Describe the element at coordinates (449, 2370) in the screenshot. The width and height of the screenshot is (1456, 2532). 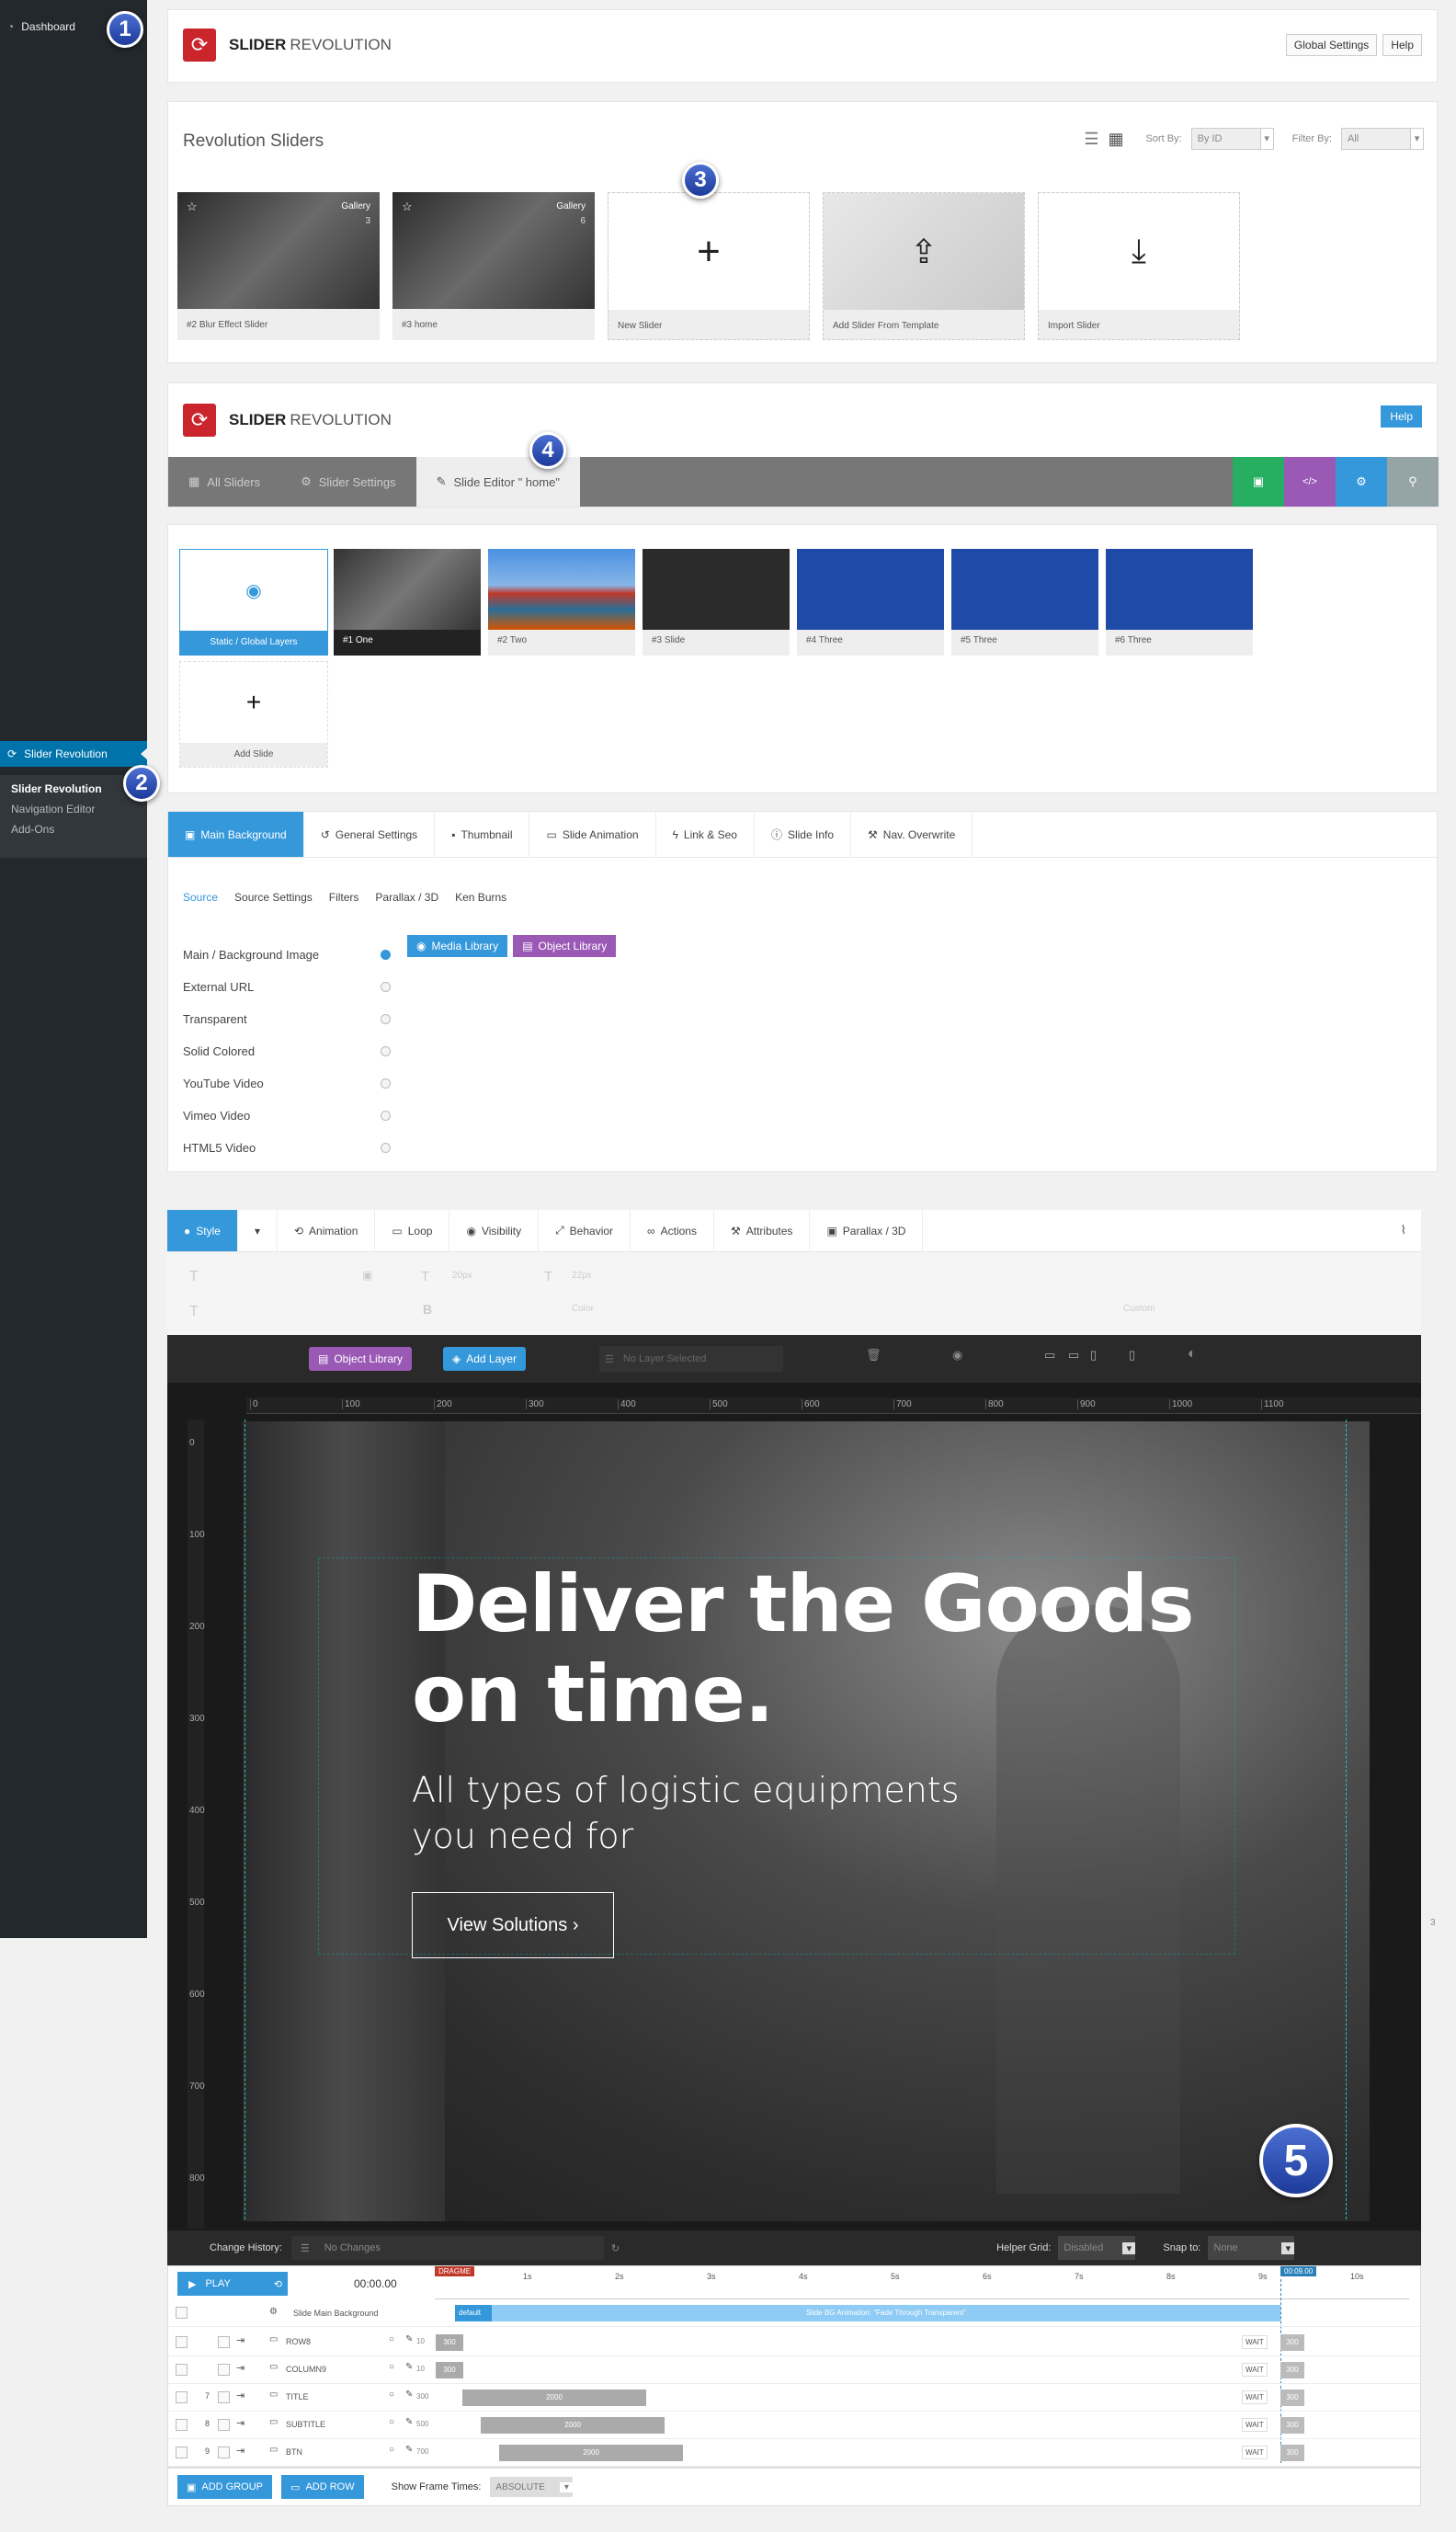
I see `layer-bar: 300` at that location.